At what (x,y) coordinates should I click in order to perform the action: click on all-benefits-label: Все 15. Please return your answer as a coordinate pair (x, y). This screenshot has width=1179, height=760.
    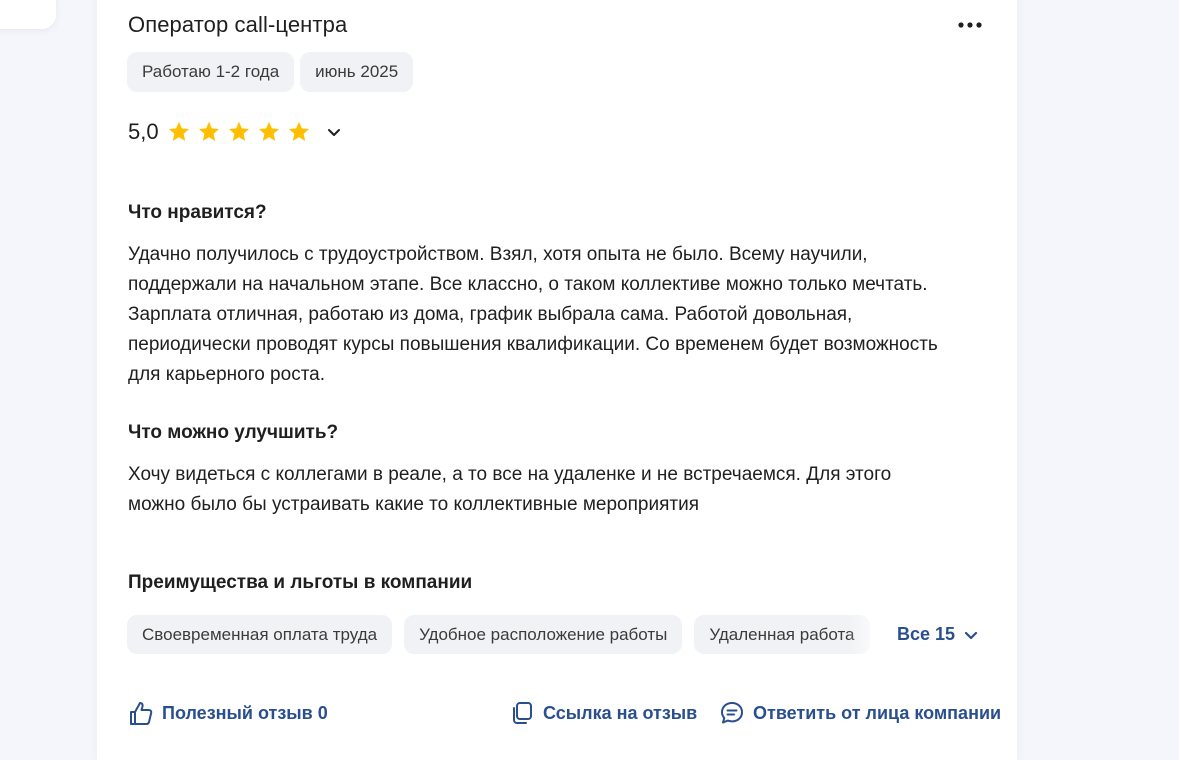
    Looking at the image, I should click on (926, 634).